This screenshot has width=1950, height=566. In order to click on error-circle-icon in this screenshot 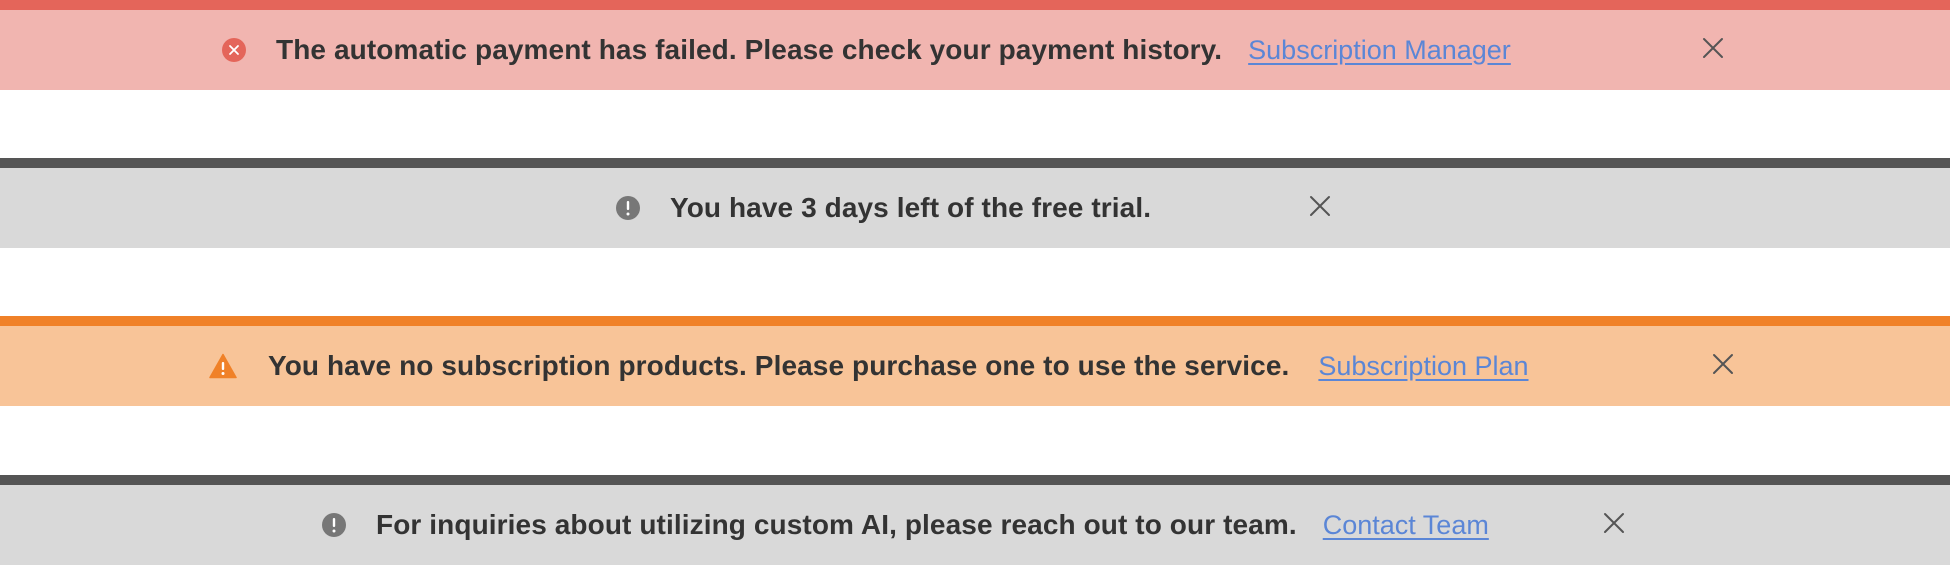, I will do `click(234, 50)`.